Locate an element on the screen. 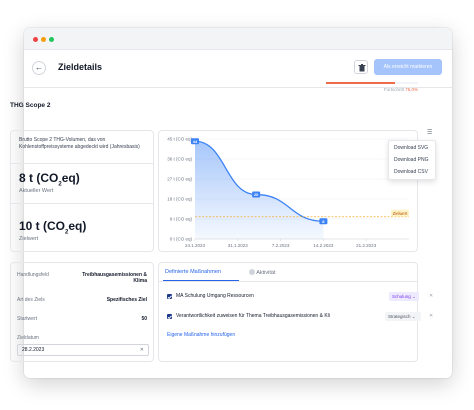 The width and height of the screenshot is (474, 410). field-value: Spezifisches Ziel is located at coordinates (126, 300).